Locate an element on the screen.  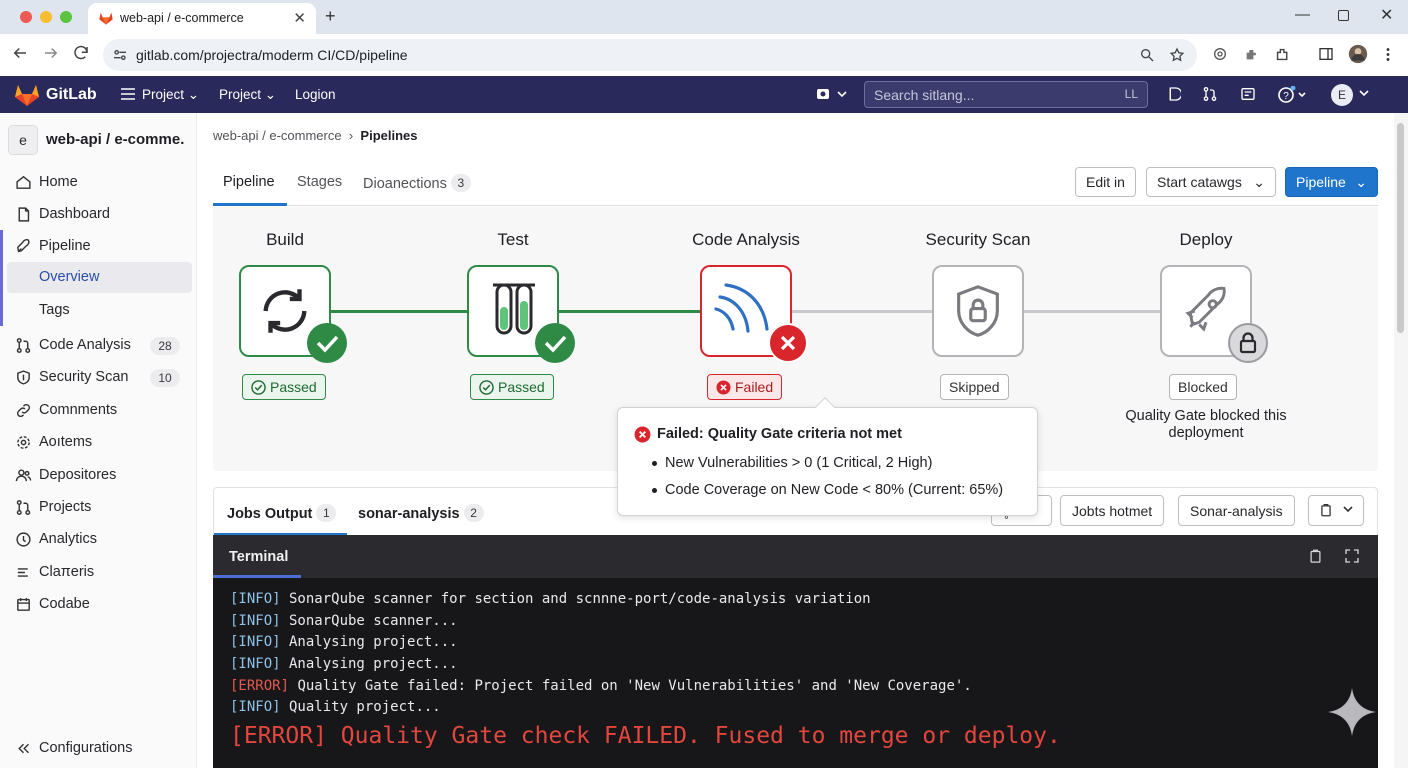
terminal-tab-underline is located at coordinates (257, 576).